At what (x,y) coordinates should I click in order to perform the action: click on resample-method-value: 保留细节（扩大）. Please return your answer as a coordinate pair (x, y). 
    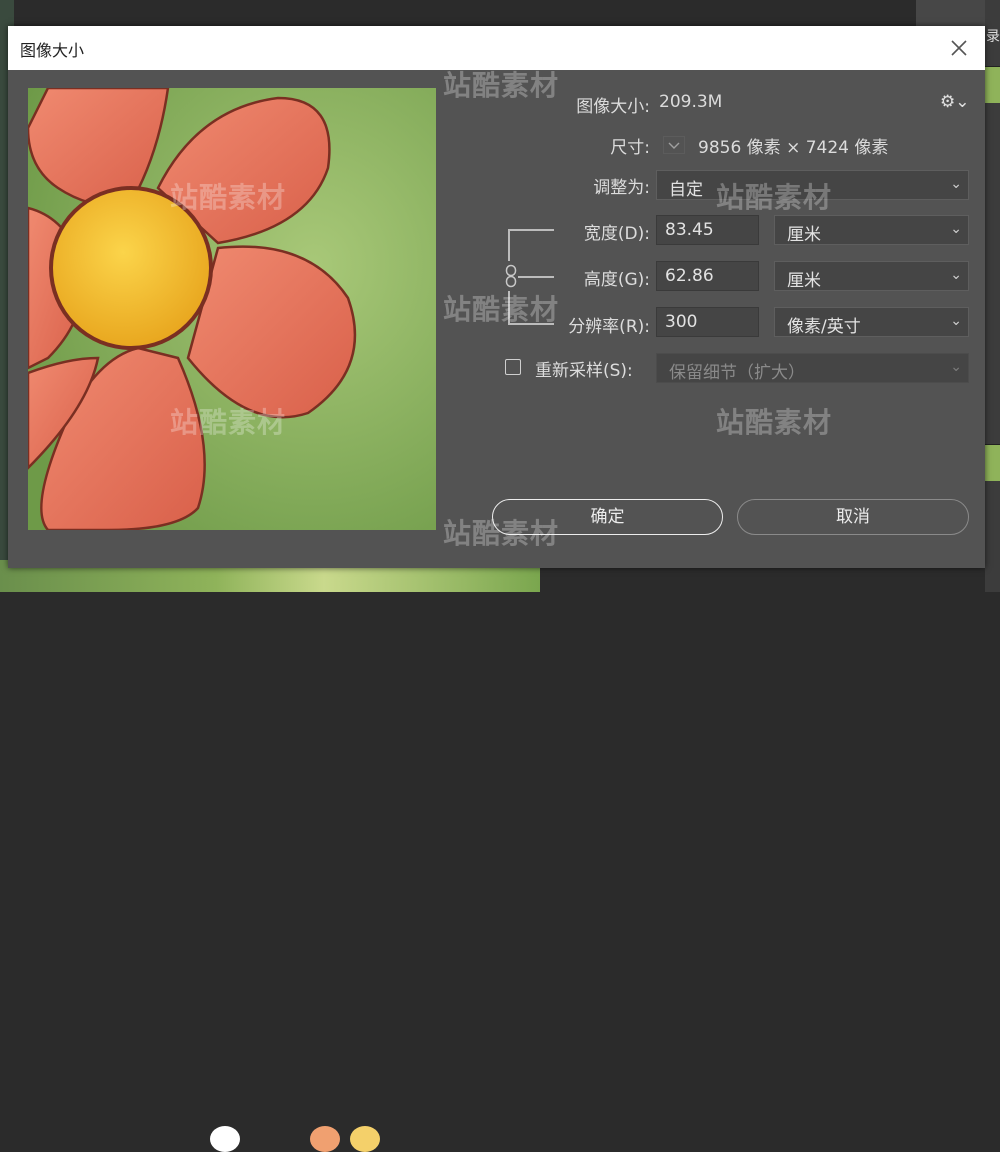
    Looking at the image, I should click on (737, 373).